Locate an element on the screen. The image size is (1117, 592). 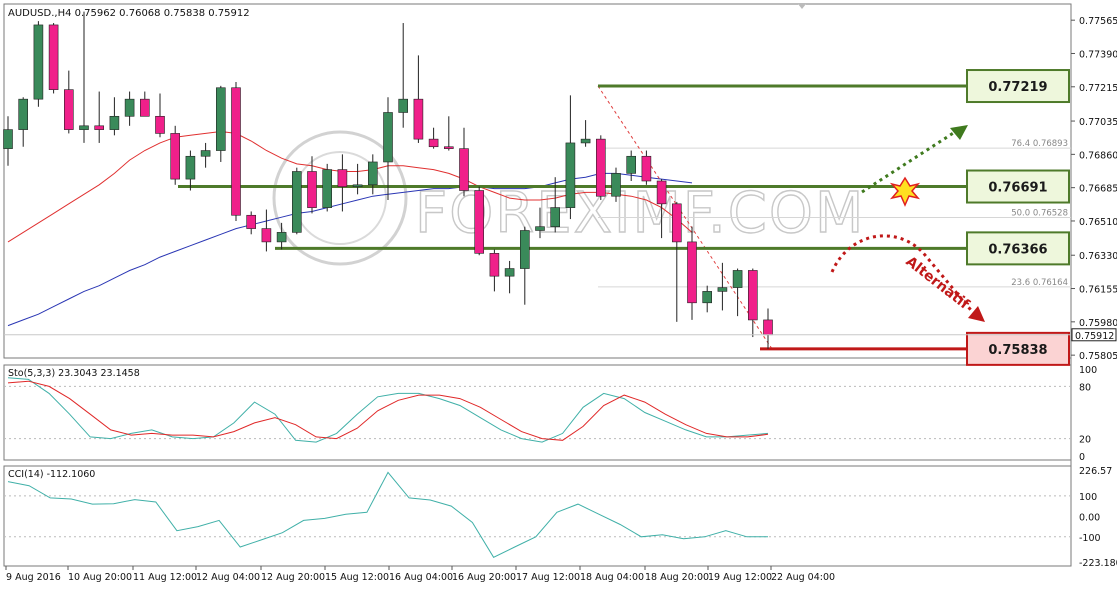
stochastic-tick-label: 0 is located at coordinates (1082, 457).